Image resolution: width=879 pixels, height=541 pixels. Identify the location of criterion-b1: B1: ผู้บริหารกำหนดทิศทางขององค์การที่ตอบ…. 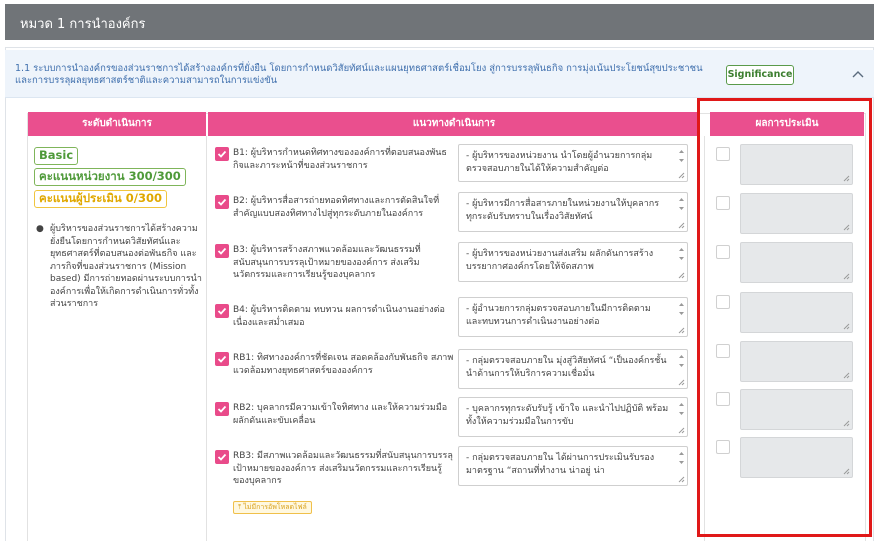
(335, 159).